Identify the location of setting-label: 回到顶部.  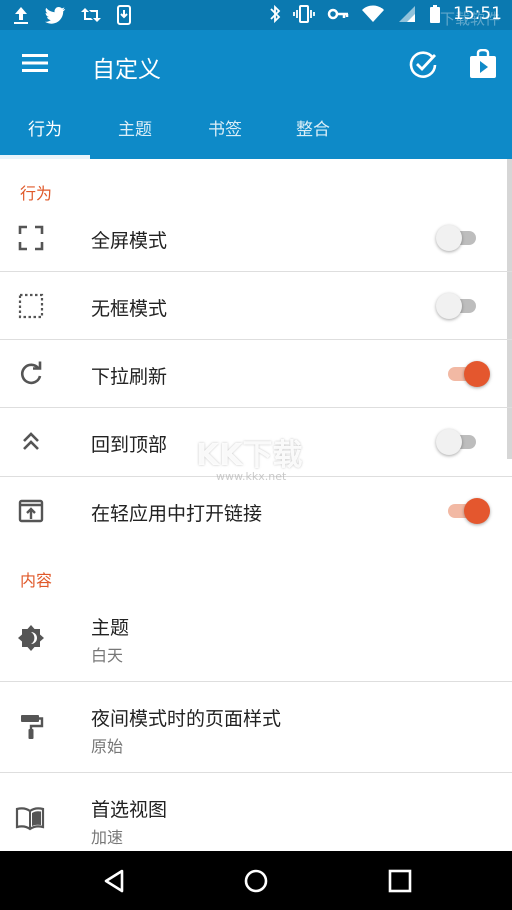
(129, 445).